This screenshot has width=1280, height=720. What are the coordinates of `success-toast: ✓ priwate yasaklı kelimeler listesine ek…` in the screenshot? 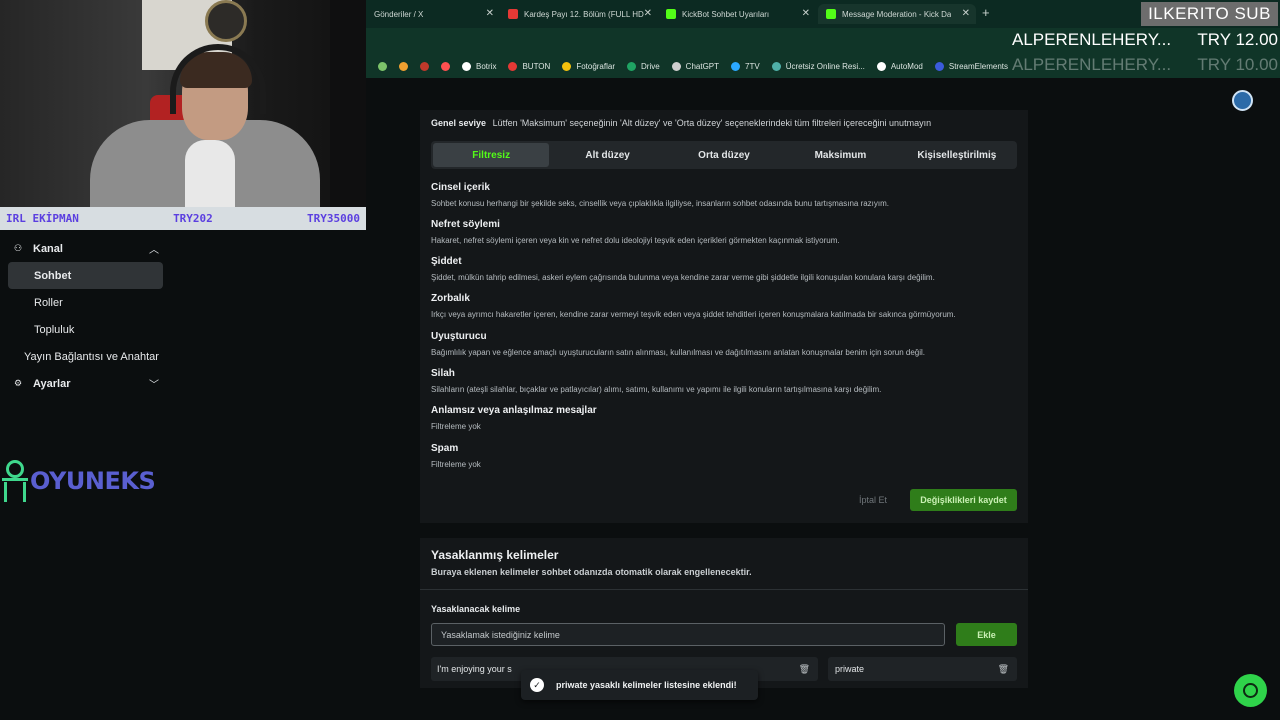 It's located at (639, 685).